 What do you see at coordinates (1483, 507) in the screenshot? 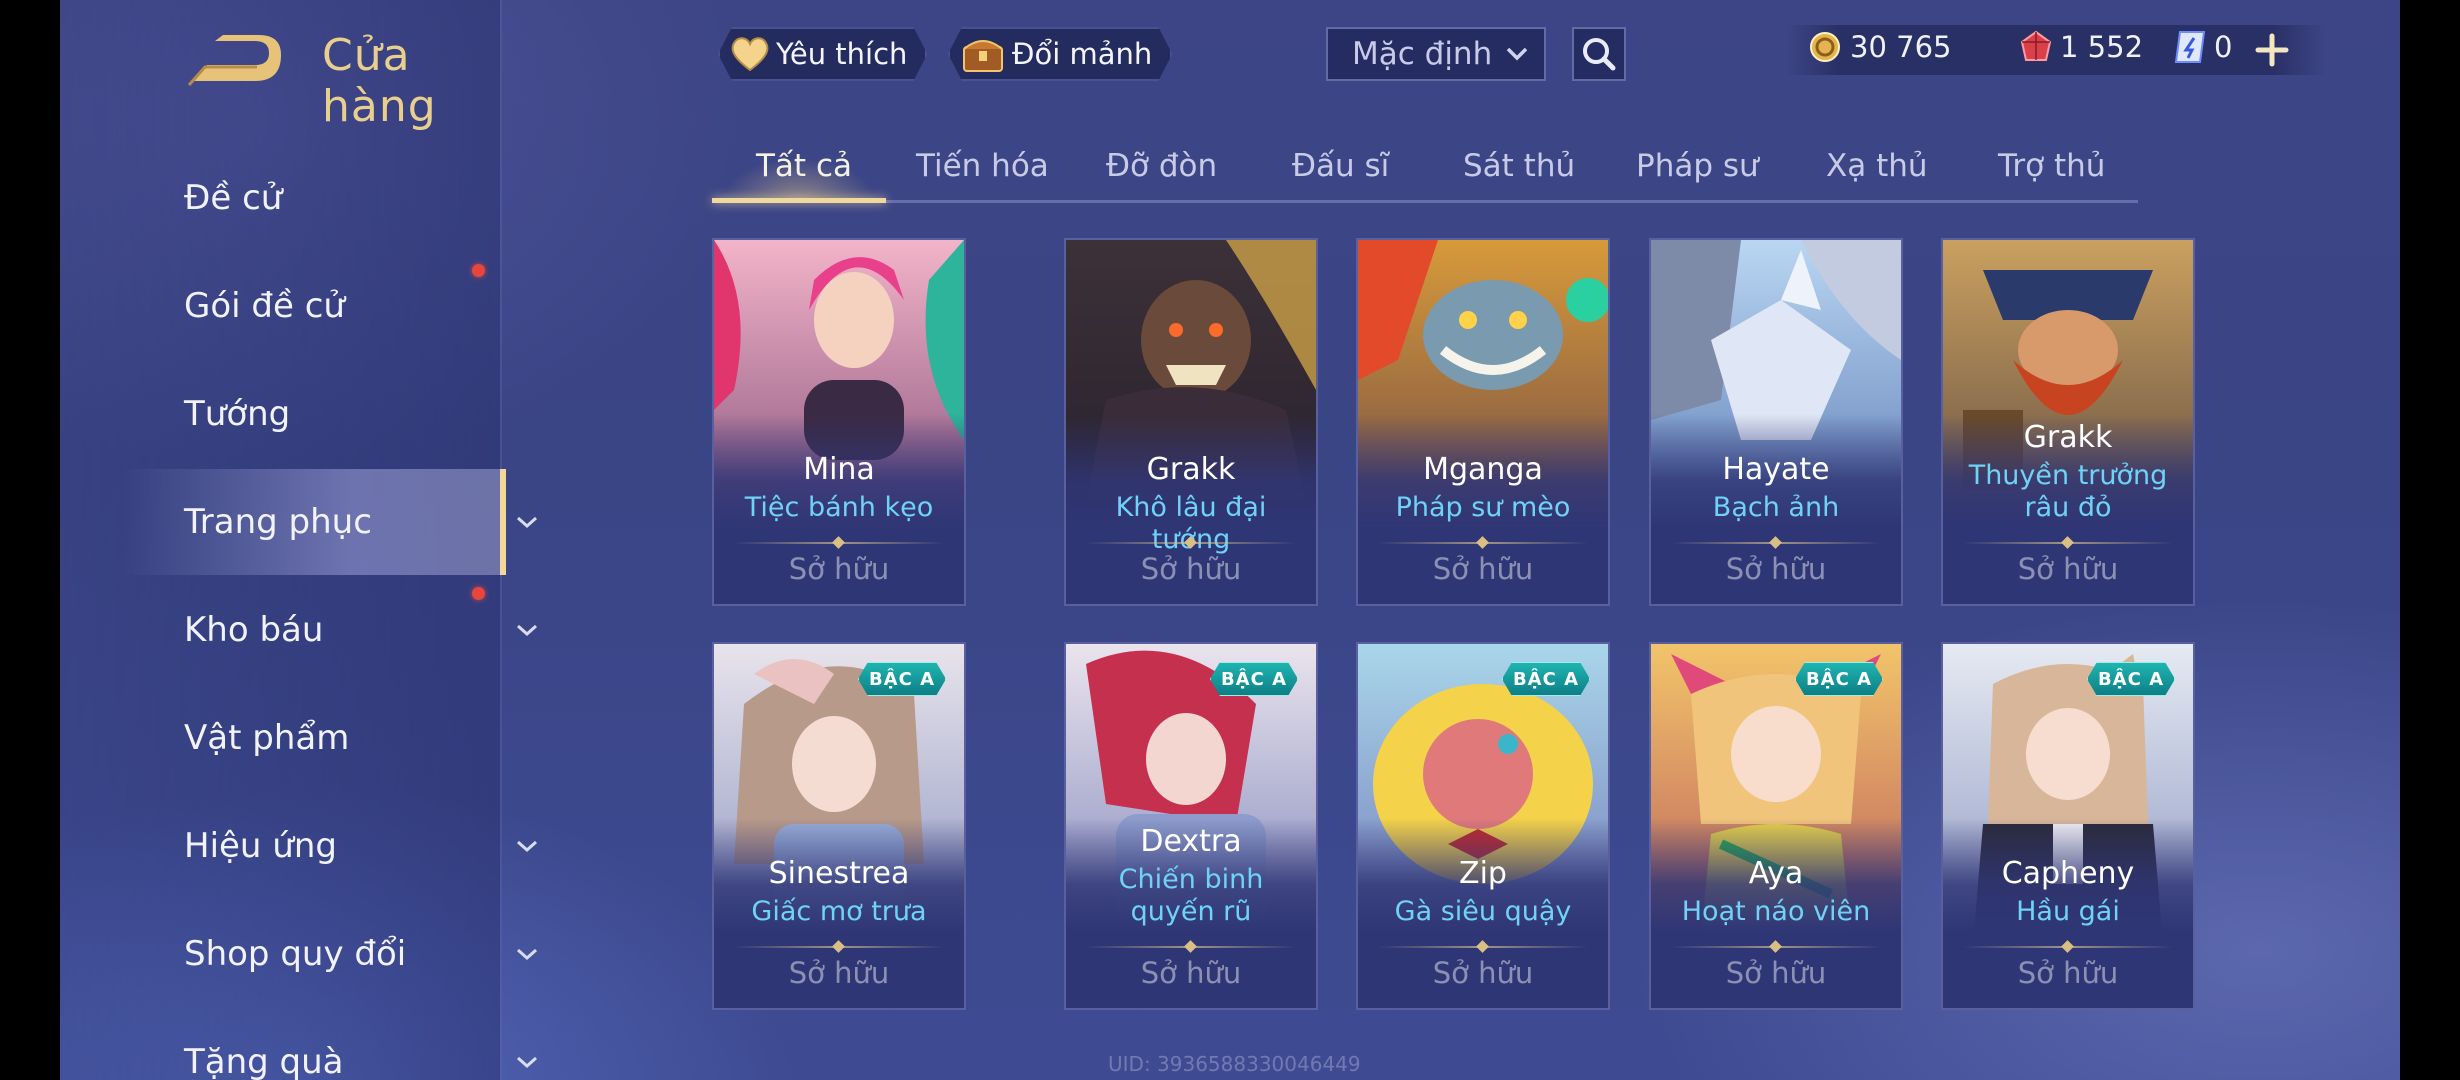
I see `skin-name: Pháp sư mèo` at bounding box center [1483, 507].